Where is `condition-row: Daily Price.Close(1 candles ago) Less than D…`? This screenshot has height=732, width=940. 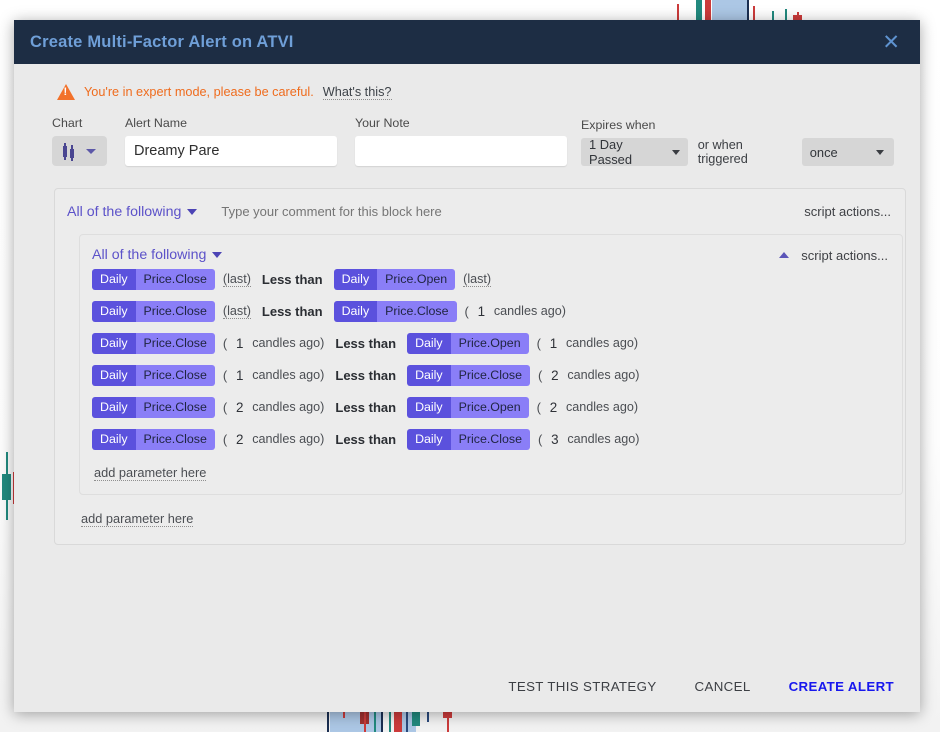 condition-row: Daily Price.Close(1 candles ago) Less than D… is located at coordinates (490, 343).